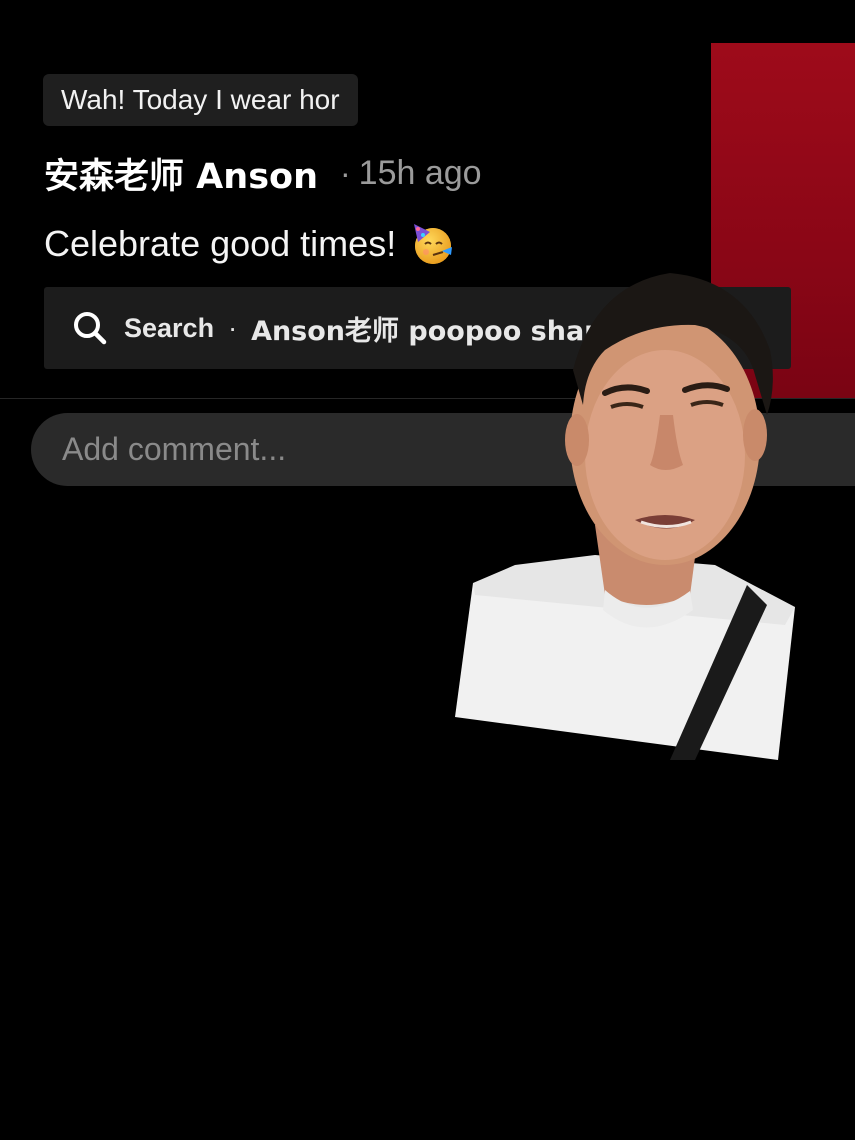 The image size is (855, 1140). What do you see at coordinates (220, 243) in the screenshot?
I see `description-text: Celebrate good times!` at bounding box center [220, 243].